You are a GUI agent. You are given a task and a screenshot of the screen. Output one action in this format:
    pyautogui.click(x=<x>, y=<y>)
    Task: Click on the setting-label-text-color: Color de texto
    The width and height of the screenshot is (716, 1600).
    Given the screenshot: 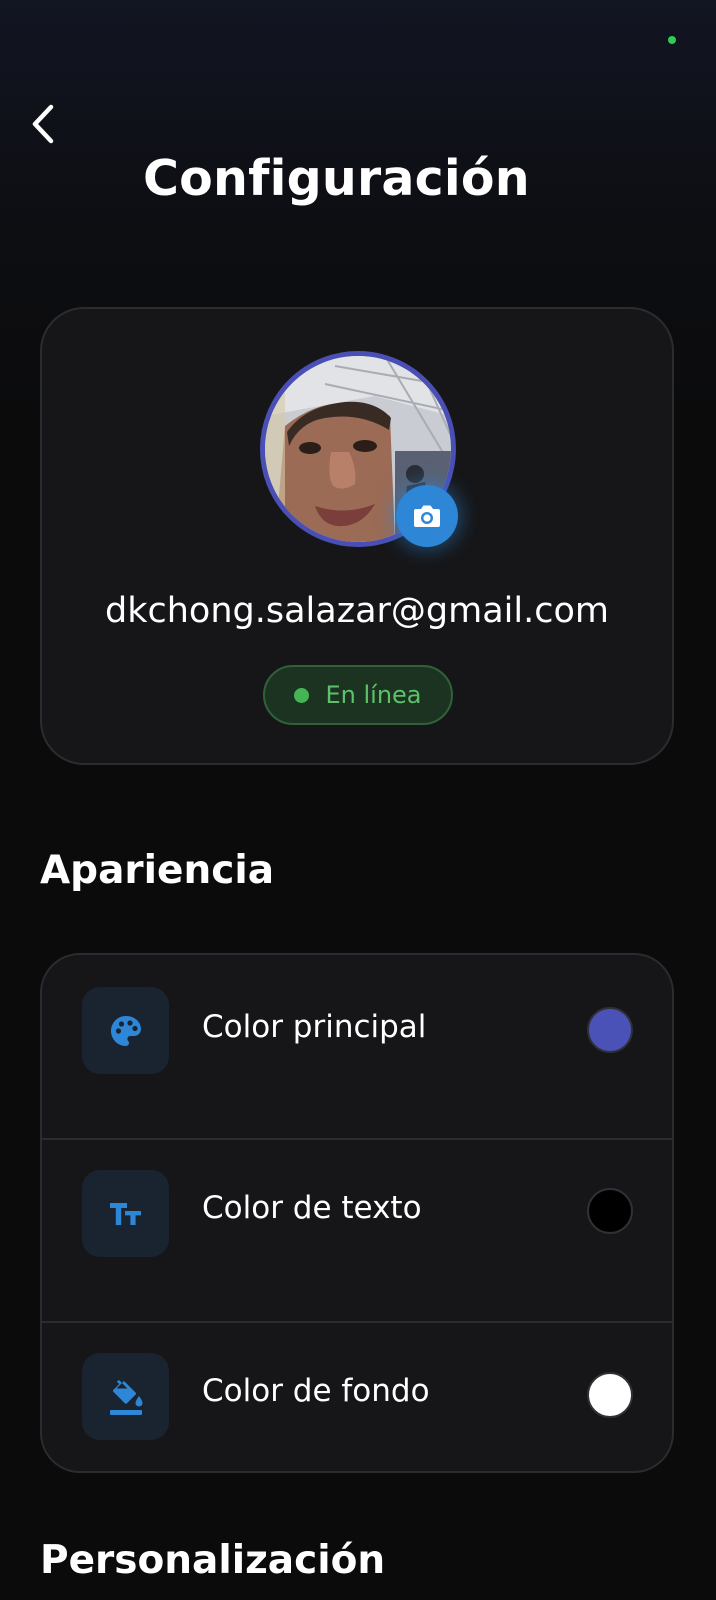 What is the action you would take?
    pyautogui.click(x=312, y=1208)
    